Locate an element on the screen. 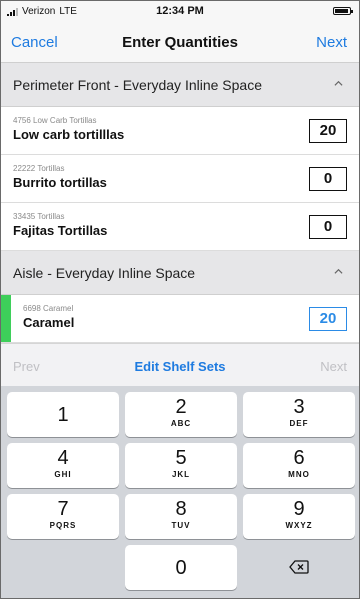 This screenshot has width=360, height=599. key-letters: PQRS is located at coordinates (63, 525).